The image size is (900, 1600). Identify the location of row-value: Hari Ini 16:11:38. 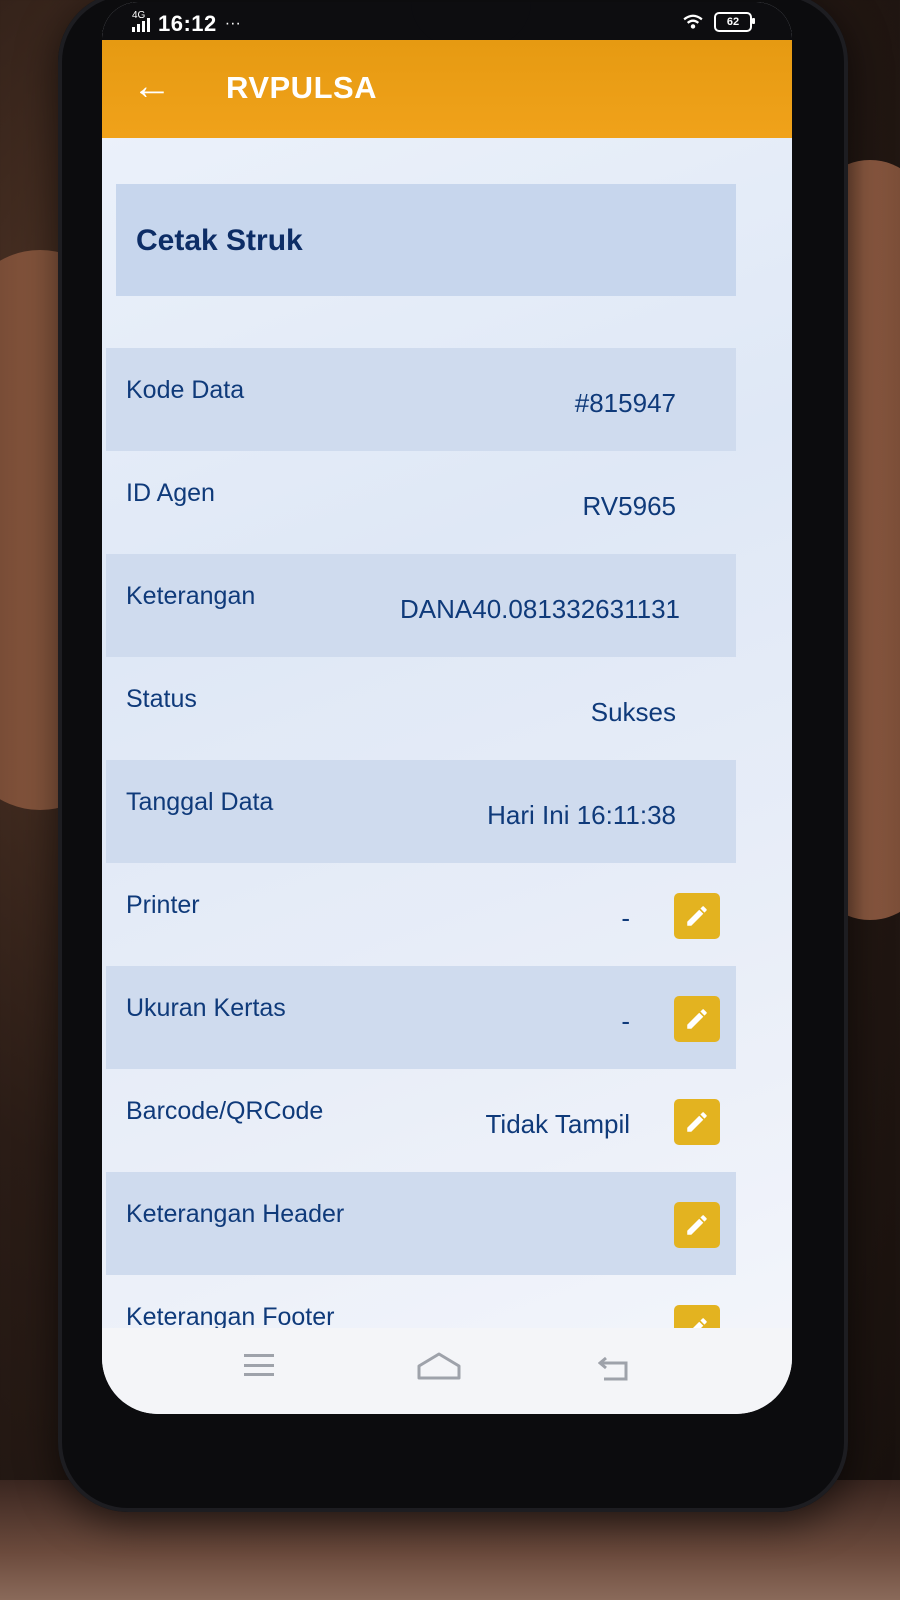
(581, 815).